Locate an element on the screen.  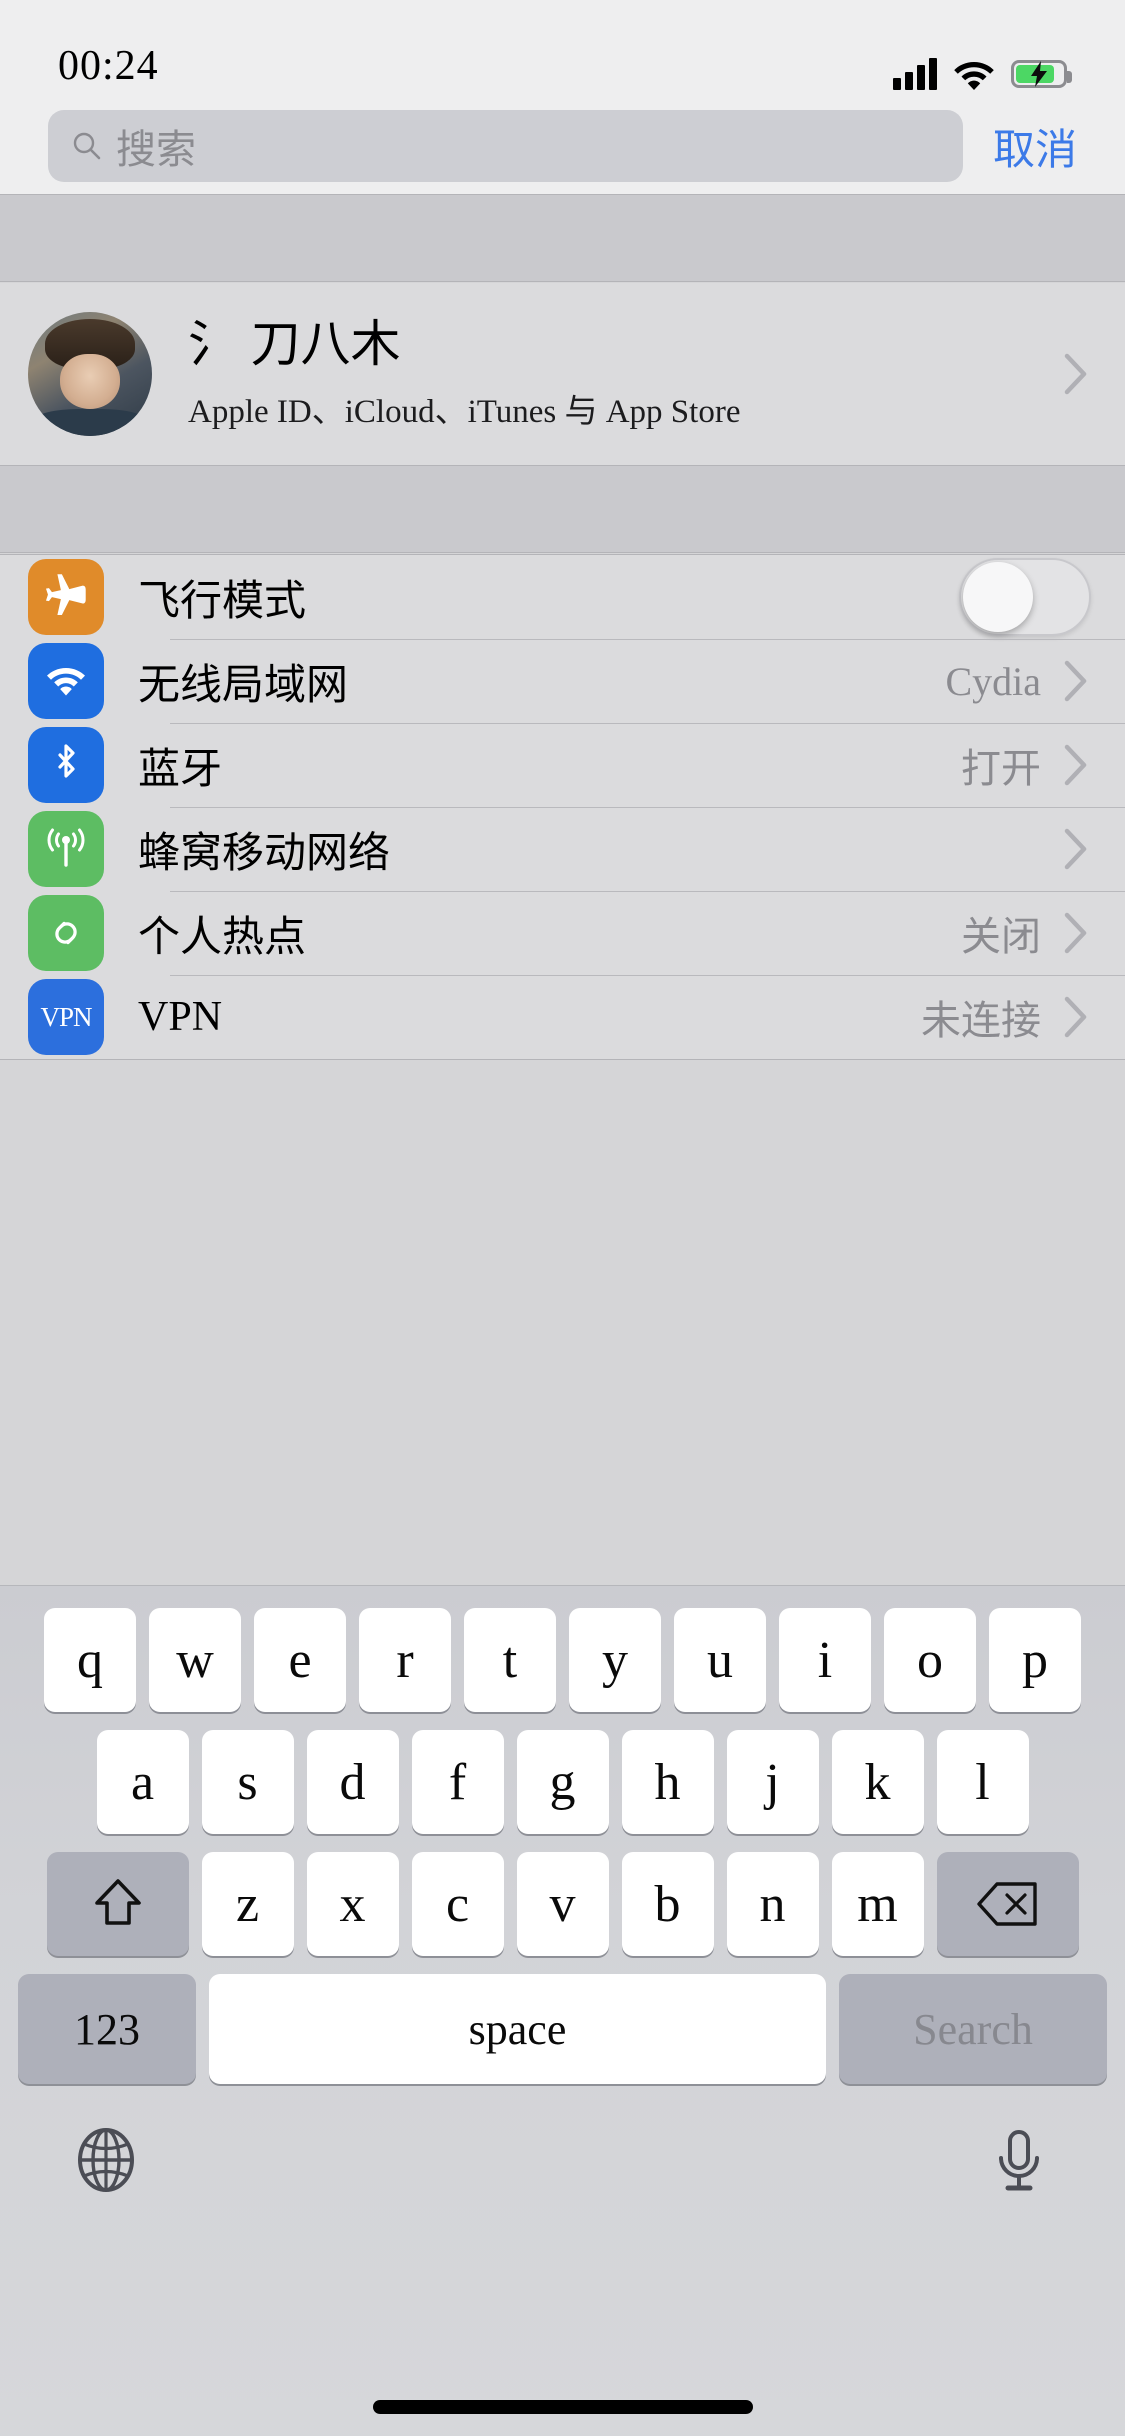
key-x: x is located at coordinates (352, 1904).